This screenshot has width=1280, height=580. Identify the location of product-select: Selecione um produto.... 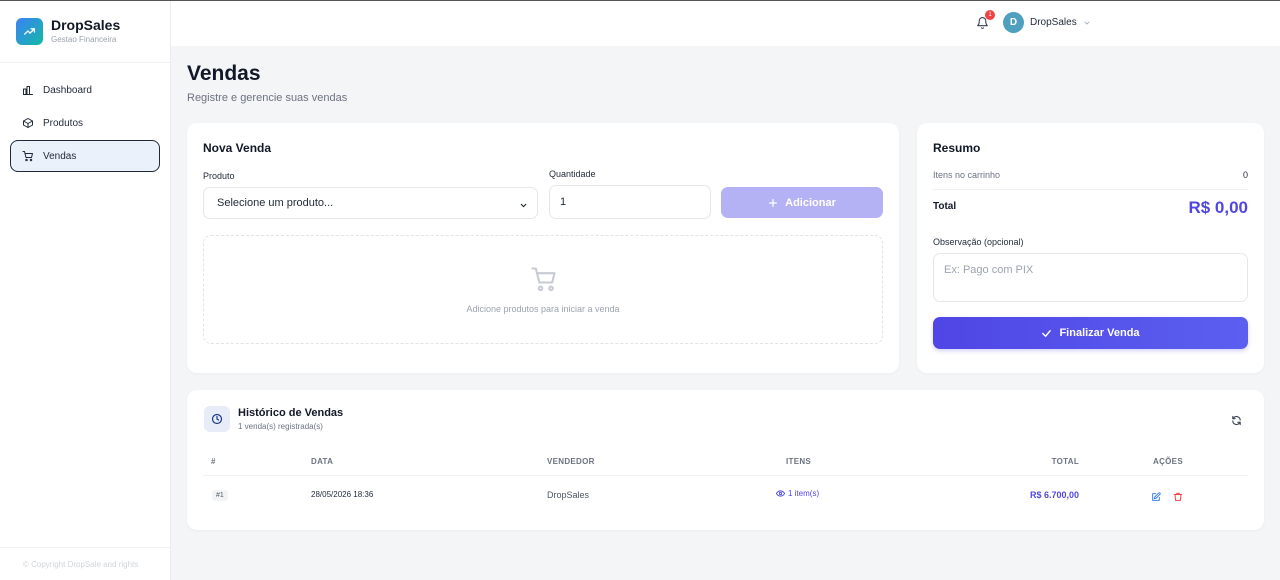
(370, 203).